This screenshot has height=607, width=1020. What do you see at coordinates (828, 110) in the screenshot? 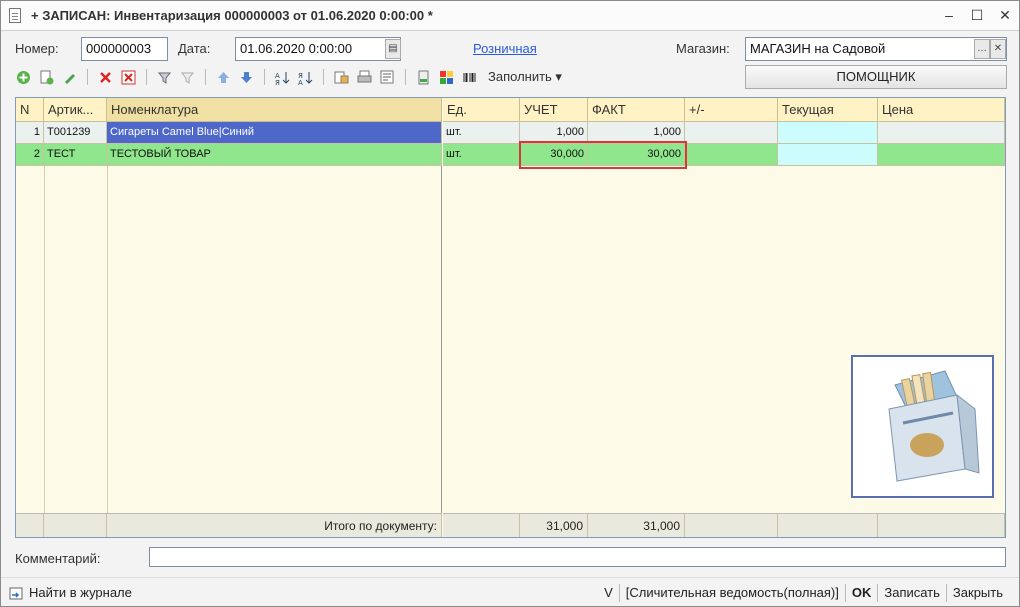
I see `column-header-current: Текущая` at bounding box center [828, 110].